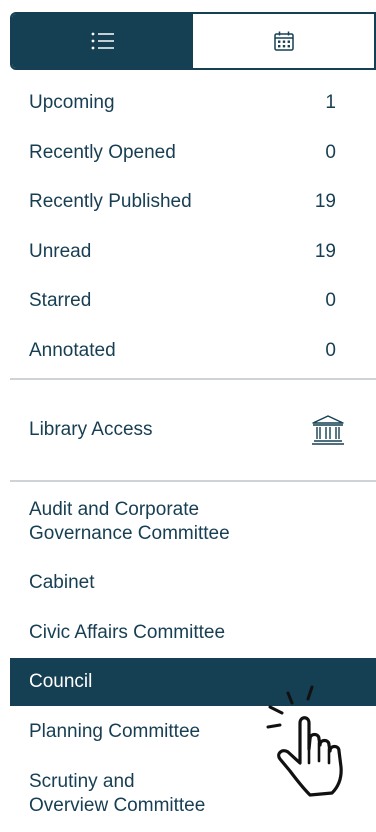  I want to click on committee-label: Civic Affairs Committee, so click(127, 632).